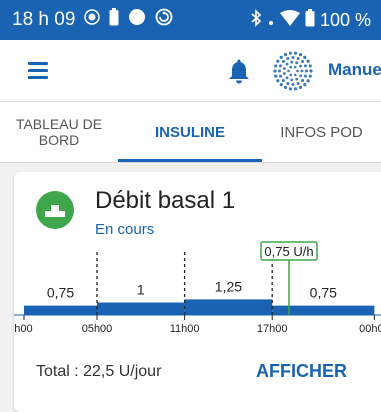 This screenshot has width=381, height=412. Describe the element at coordinates (44, 19) in the screenshot. I see `status-time: 18 h 09` at that location.